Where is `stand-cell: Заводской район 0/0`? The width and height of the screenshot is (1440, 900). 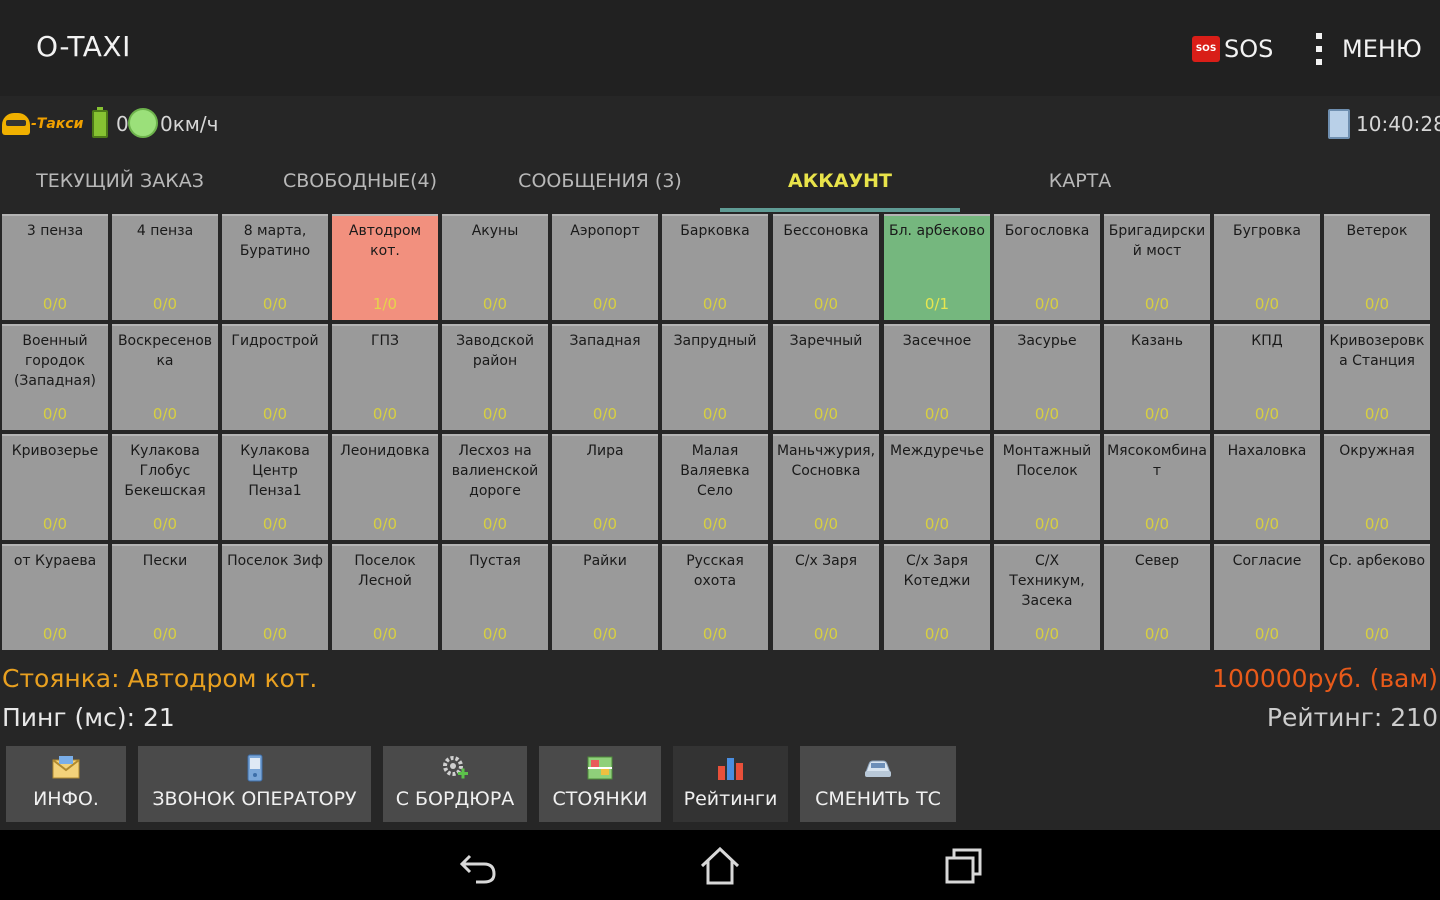 stand-cell: Заводской район 0/0 is located at coordinates (495, 377).